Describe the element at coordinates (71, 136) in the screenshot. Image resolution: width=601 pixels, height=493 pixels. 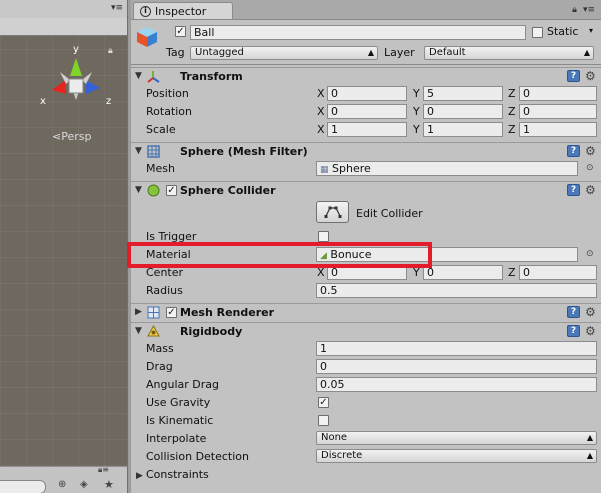
I see `persp-label: ⋖Persp` at that location.